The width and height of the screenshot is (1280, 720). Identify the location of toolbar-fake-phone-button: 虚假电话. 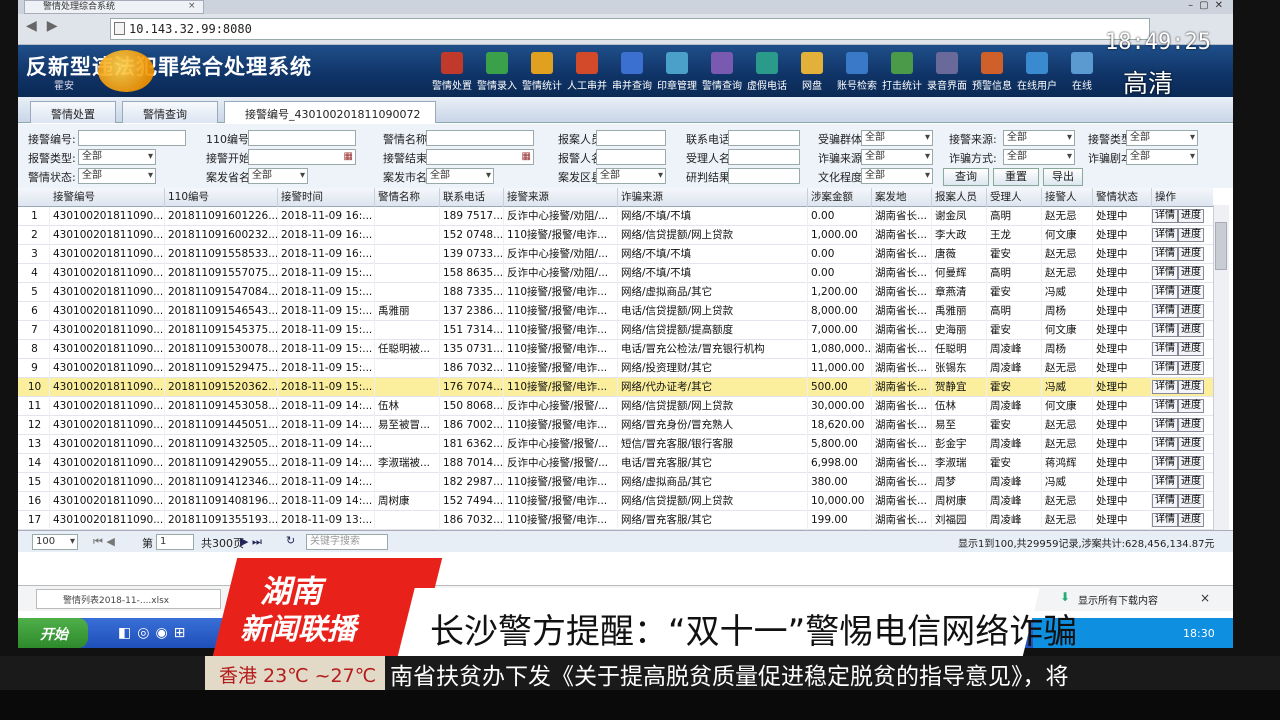
(767, 74).